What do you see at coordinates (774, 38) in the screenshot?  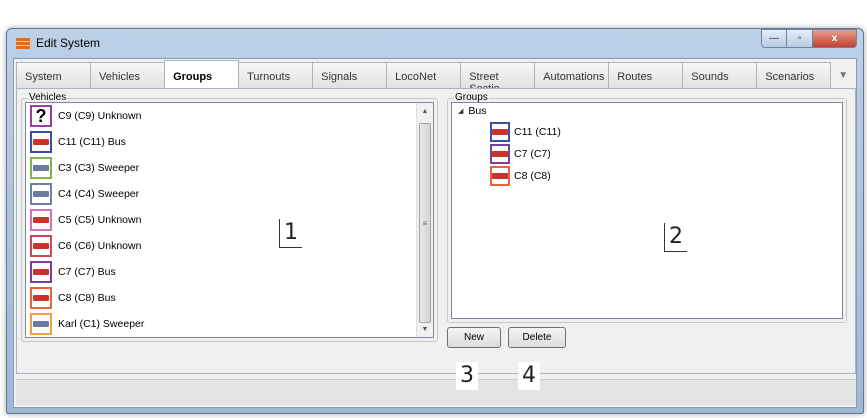 I see `minimize-button: —` at bounding box center [774, 38].